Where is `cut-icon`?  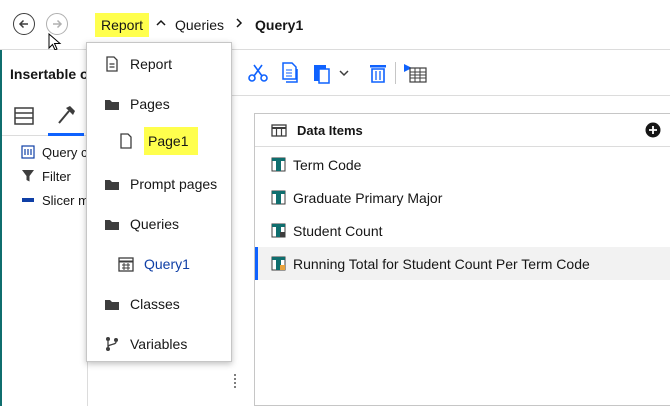 cut-icon is located at coordinates (258, 73).